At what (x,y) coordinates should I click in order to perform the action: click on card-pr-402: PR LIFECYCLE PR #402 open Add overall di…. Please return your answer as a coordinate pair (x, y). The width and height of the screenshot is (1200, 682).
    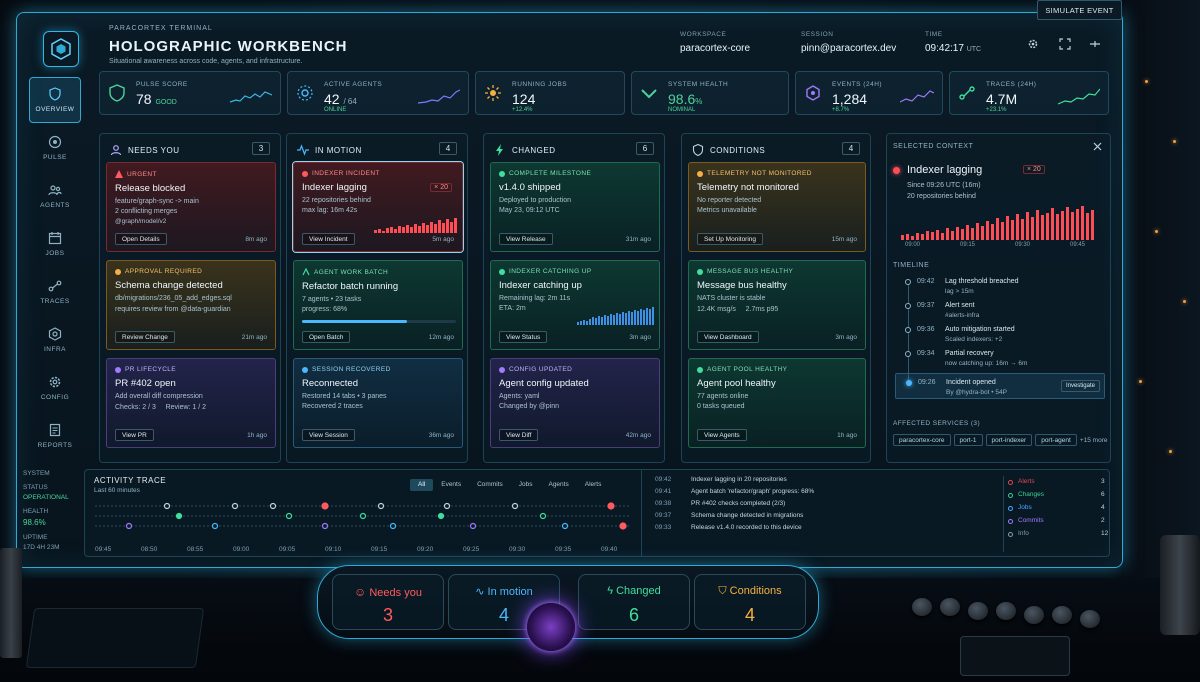
    Looking at the image, I should click on (191, 403).